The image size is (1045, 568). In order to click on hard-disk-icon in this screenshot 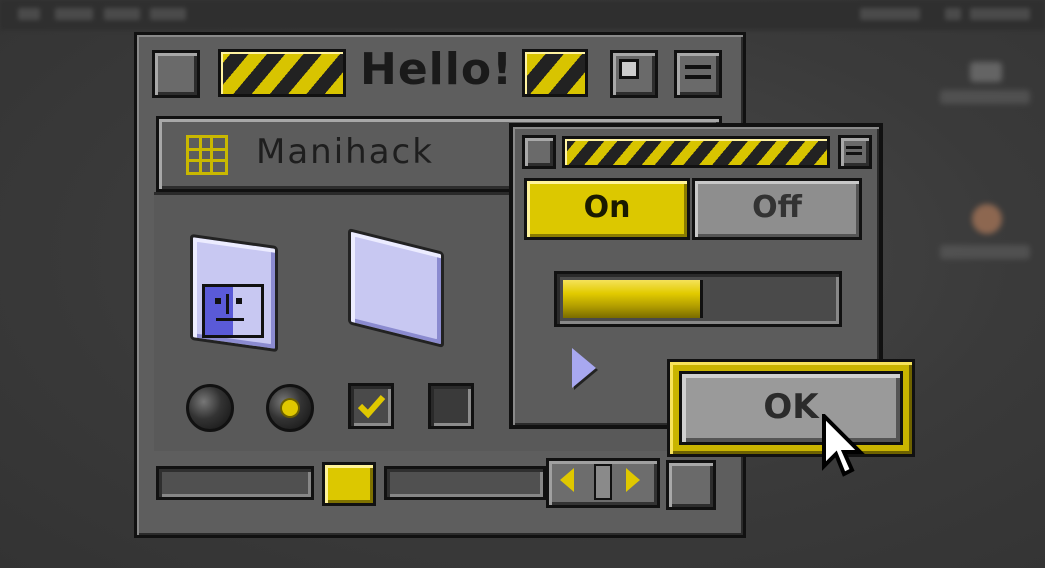, I will do `click(985, 85)`.